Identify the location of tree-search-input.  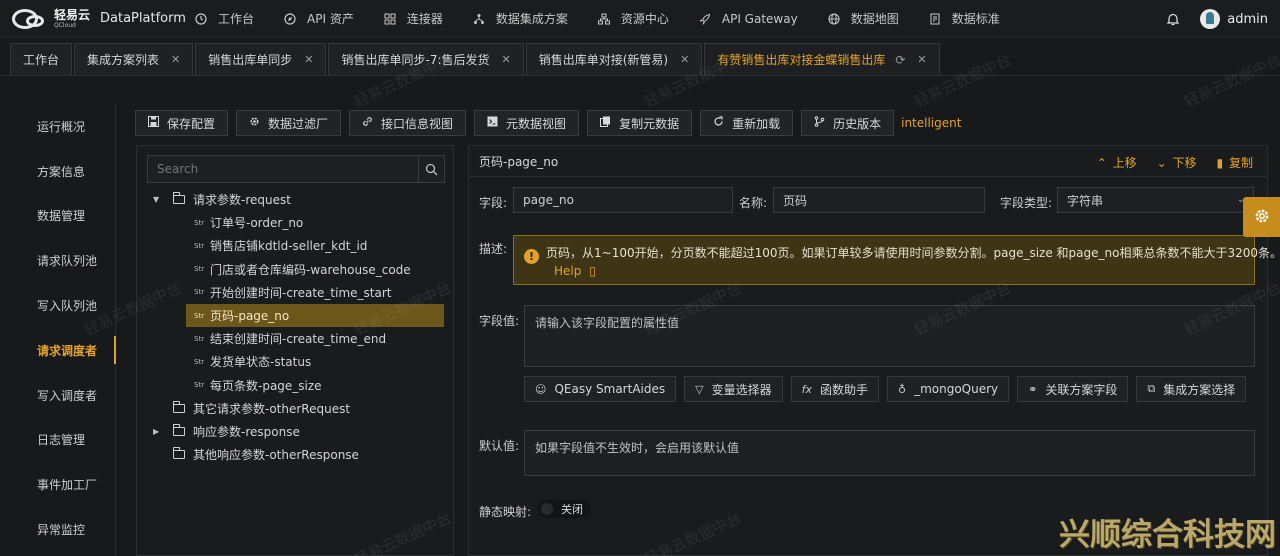
(283, 169).